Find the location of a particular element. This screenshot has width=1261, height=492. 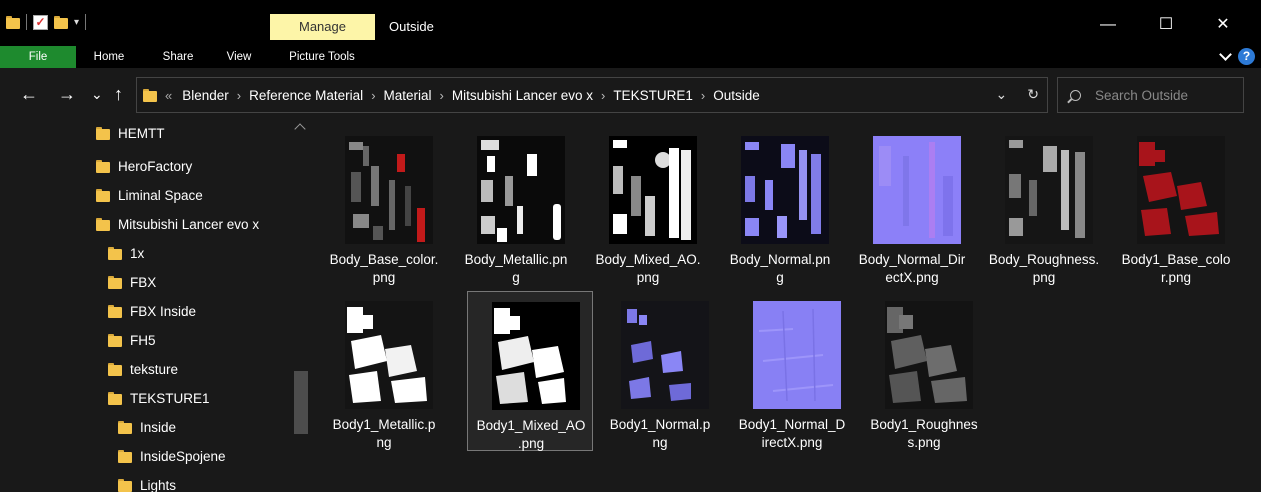

sidebar-item-fbx-inside: FBX Inside is located at coordinates (152, 311).